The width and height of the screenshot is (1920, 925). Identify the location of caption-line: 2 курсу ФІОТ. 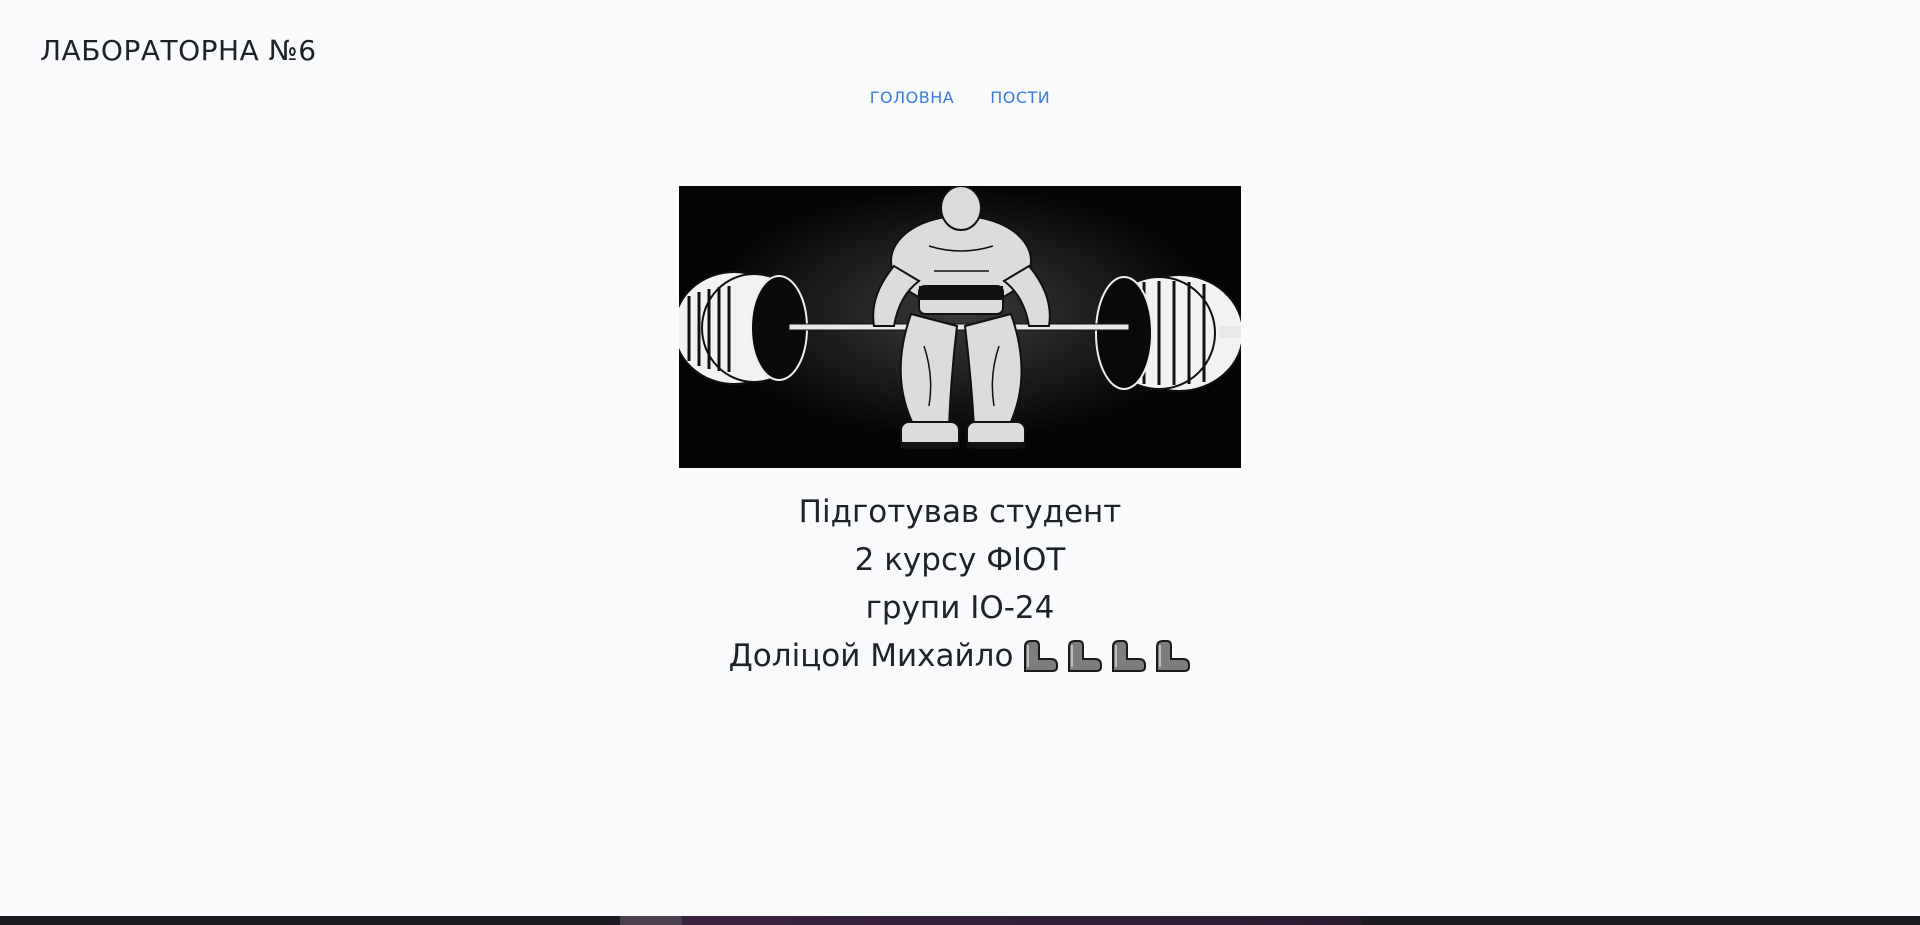
(960, 560).